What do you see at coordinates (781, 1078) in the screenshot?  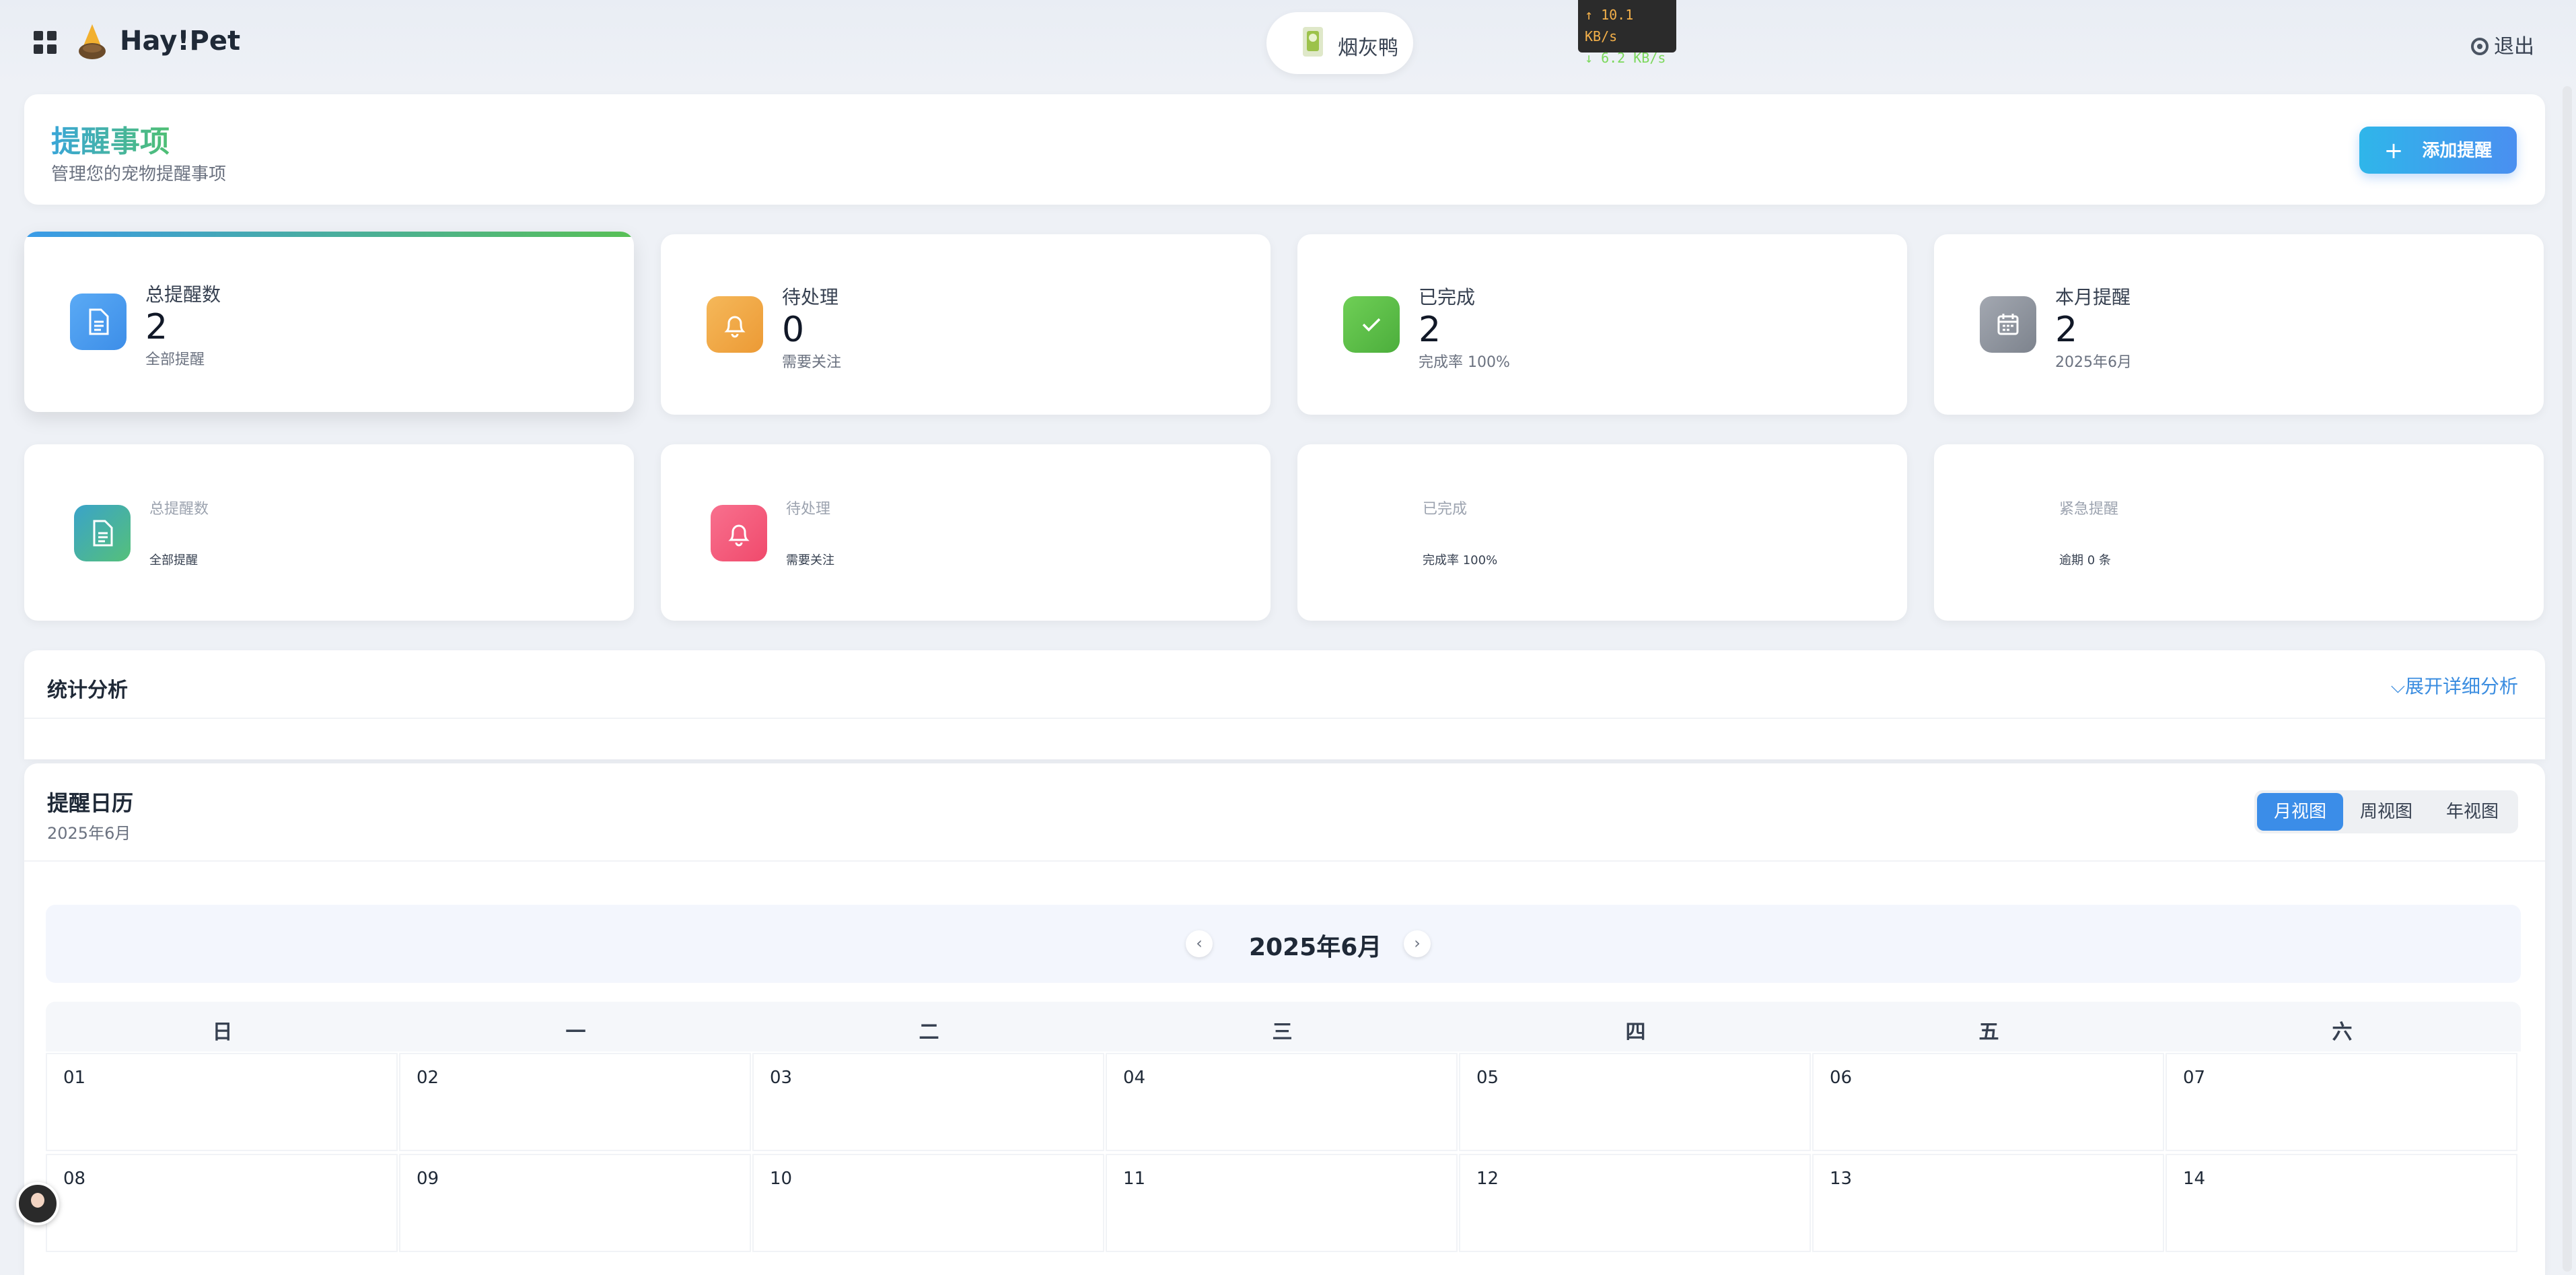 I see `day-number: 03` at bounding box center [781, 1078].